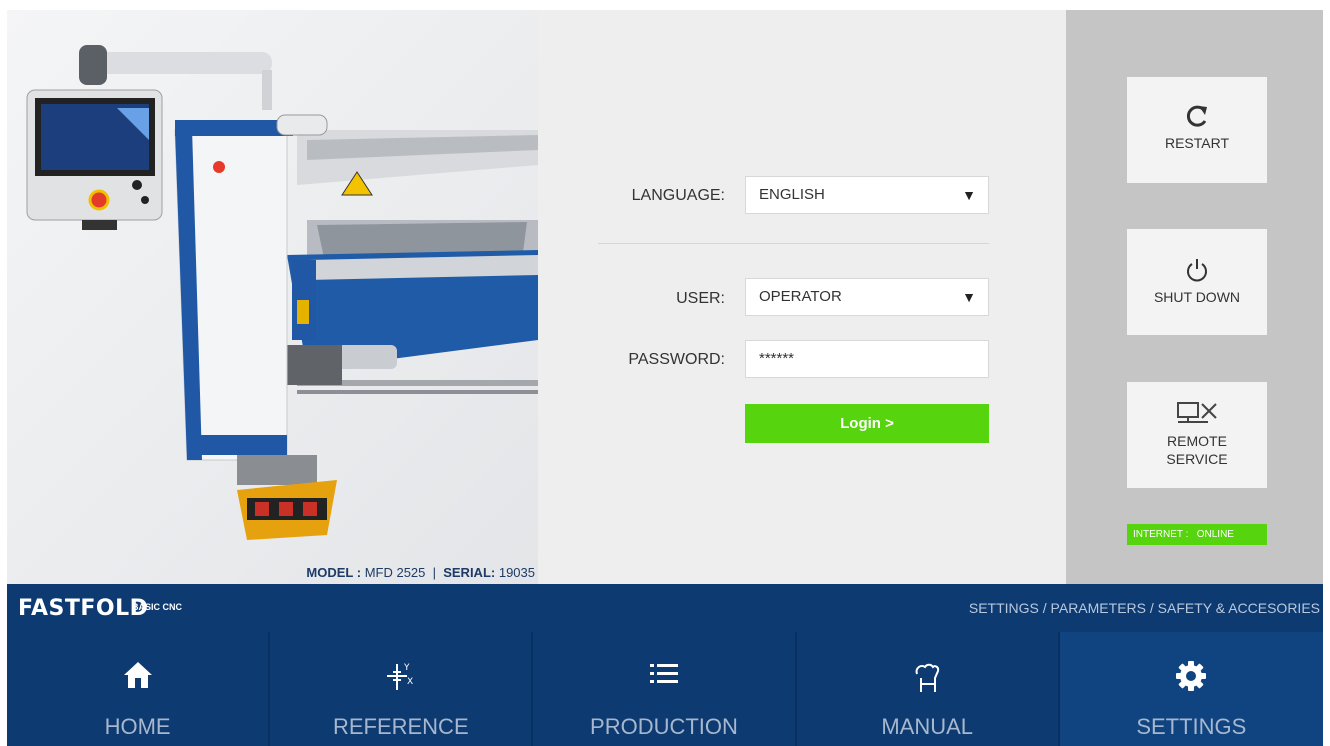 The width and height of the screenshot is (1330, 746). Describe the element at coordinates (157, 607) in the screenshot. I see `brand-subtitle: BASIC CNC` at that location.